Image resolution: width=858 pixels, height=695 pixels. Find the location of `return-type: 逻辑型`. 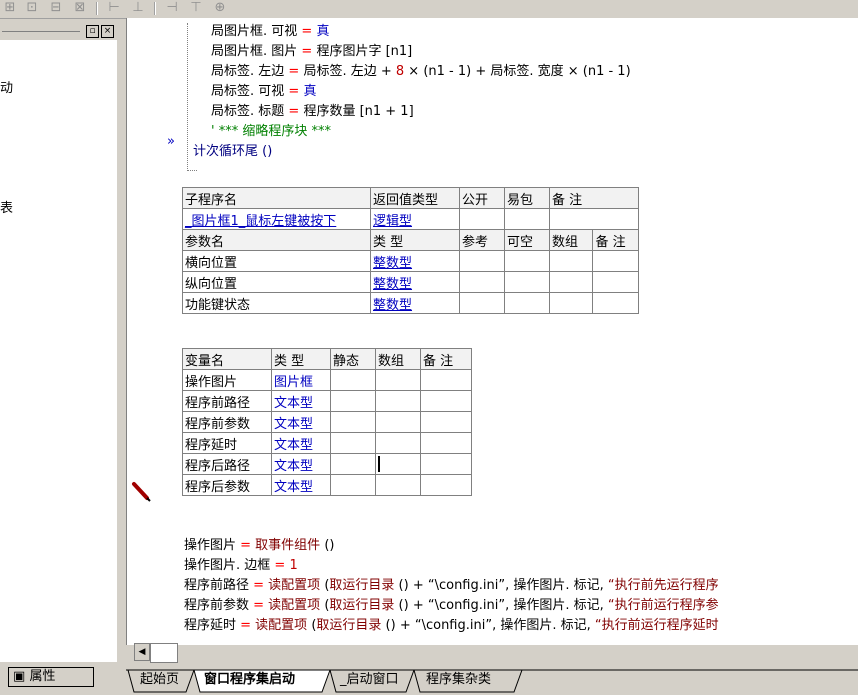

return-type: 逻辑型 is located at coordinates (415, 219).